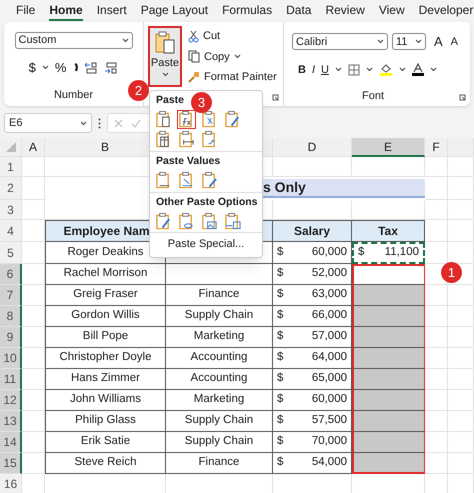 The width and height of the screenshot is (474, 493). Describe the element at coordinates (314, 70) in the screenshot. I see `italic-button: I` at that location.